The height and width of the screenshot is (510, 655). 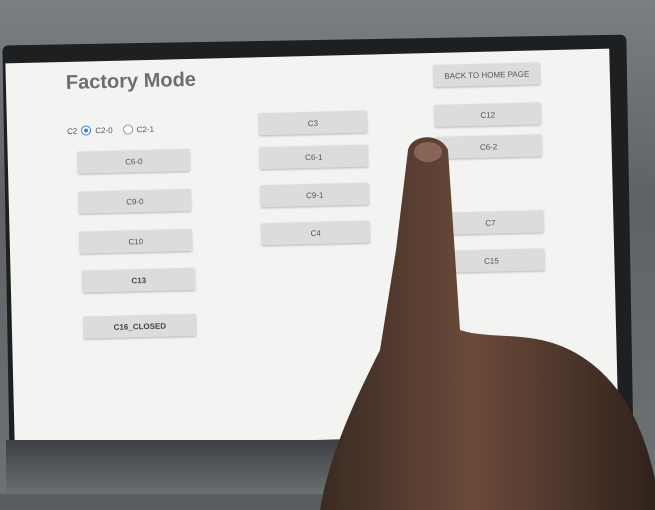 I want to click on c2-radio-group: C2 C2-0 C2-1, so click(x=110, y=130).